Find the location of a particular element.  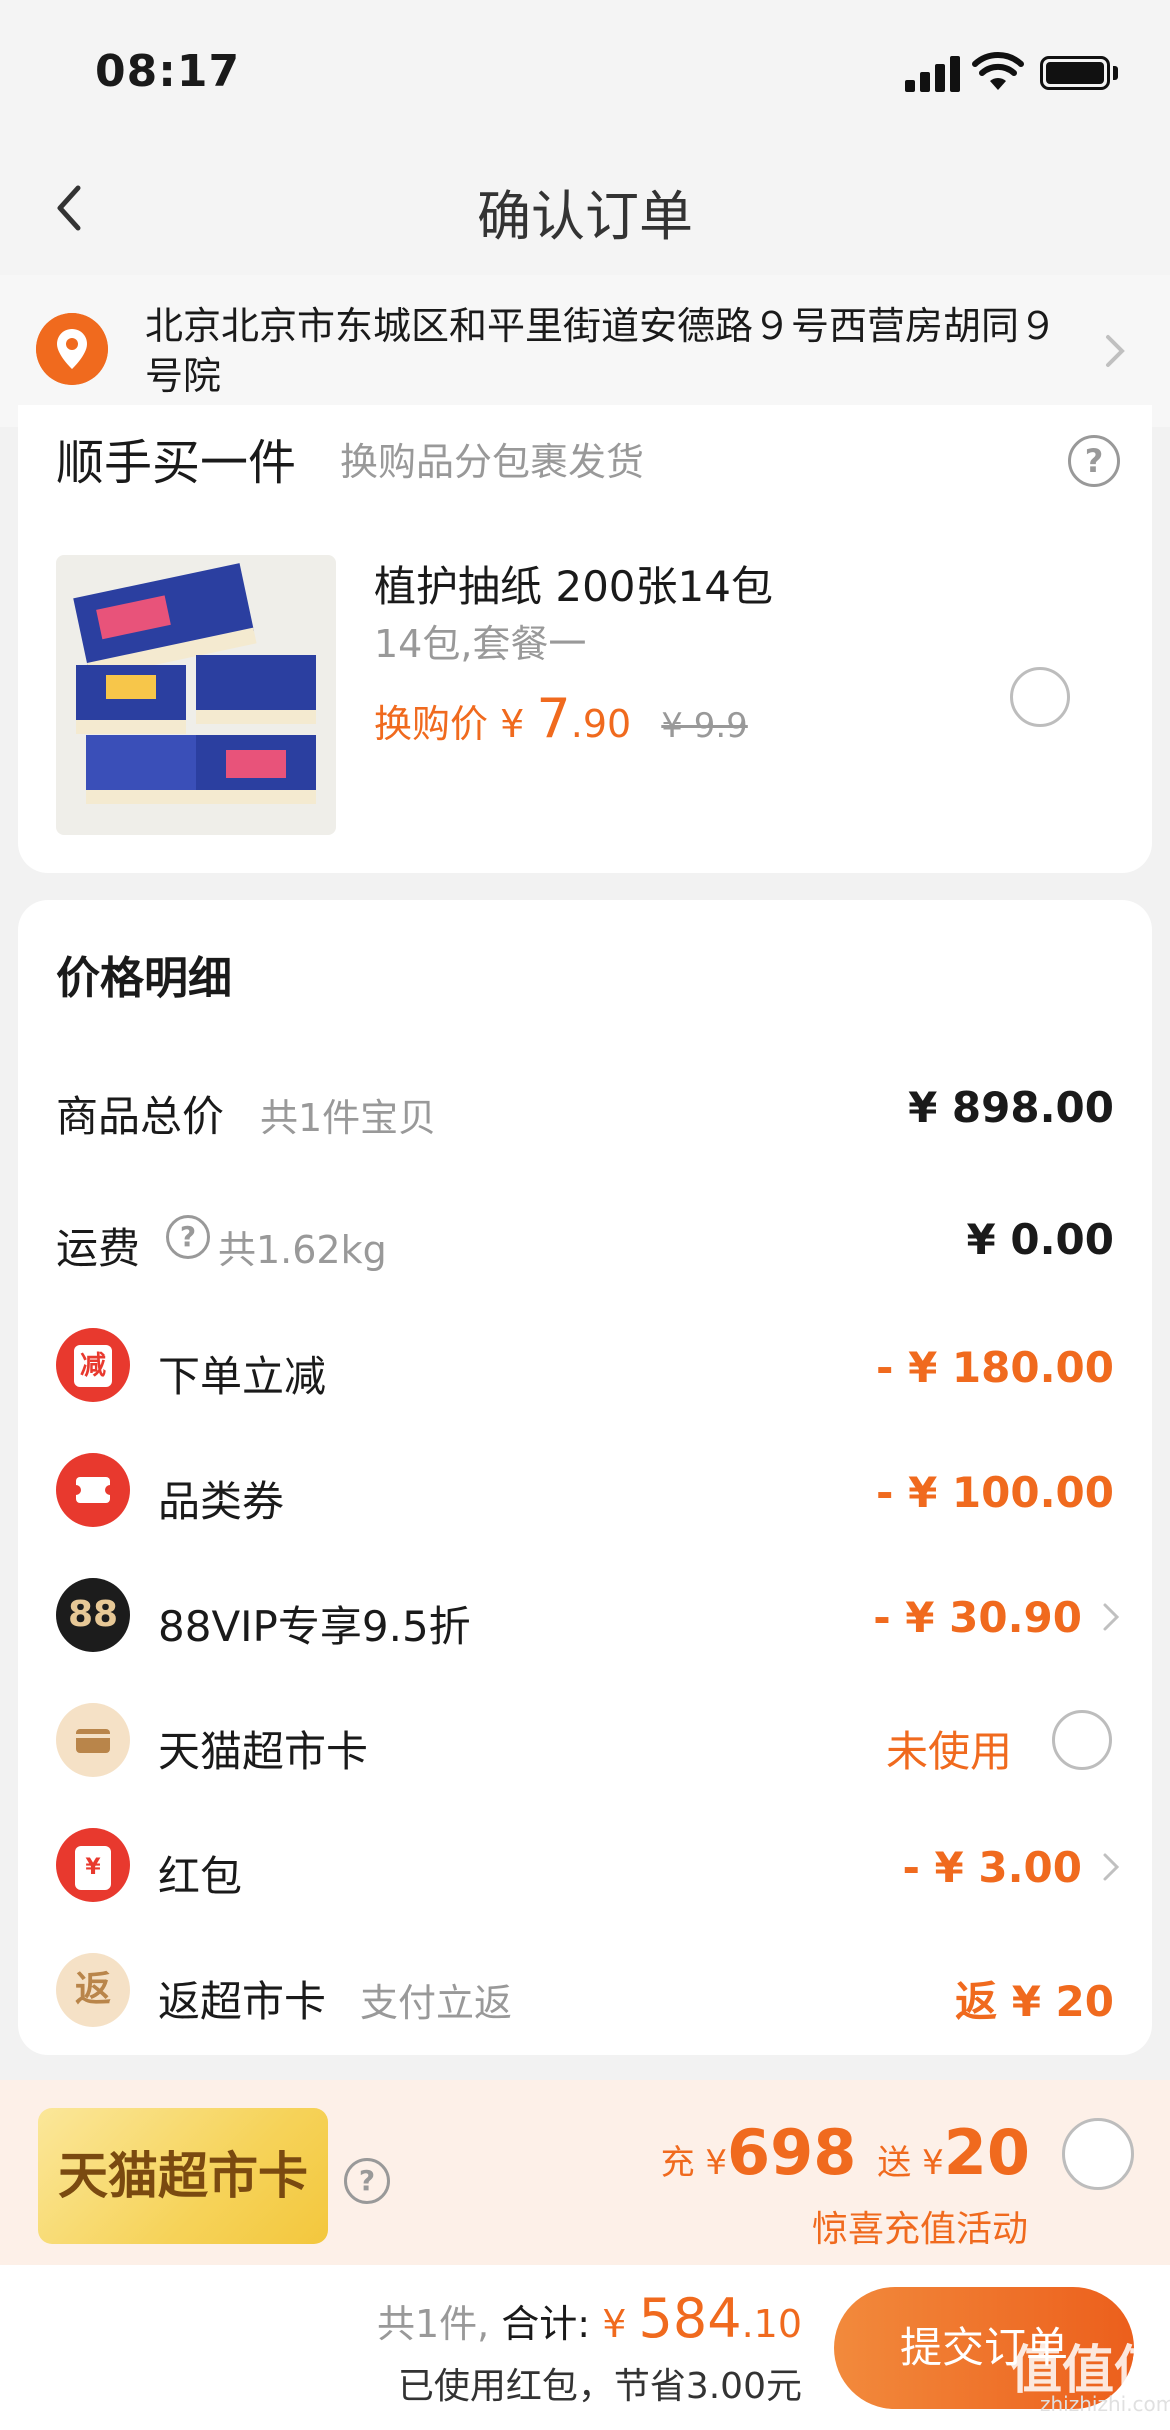

location-pin-icon is located at coordinates (72, 349).